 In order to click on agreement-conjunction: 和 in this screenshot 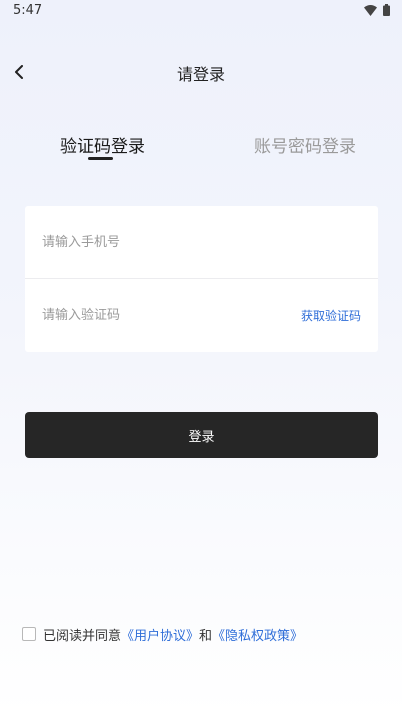, I will do `click(206, 636)`.